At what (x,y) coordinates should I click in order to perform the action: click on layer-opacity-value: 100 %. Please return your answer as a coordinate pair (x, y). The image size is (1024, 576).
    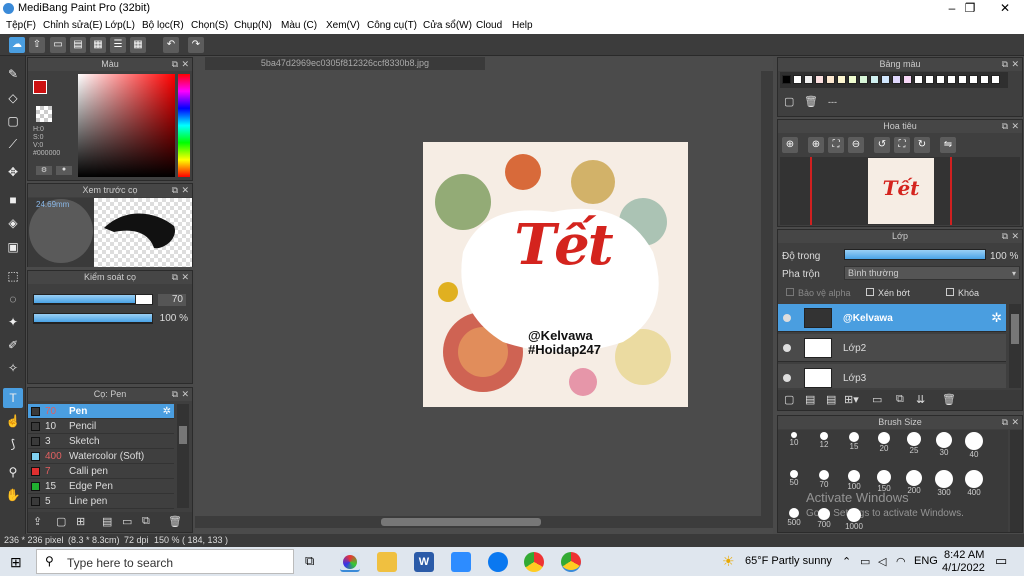
    Looking at the image, I should click on (1004, 256).